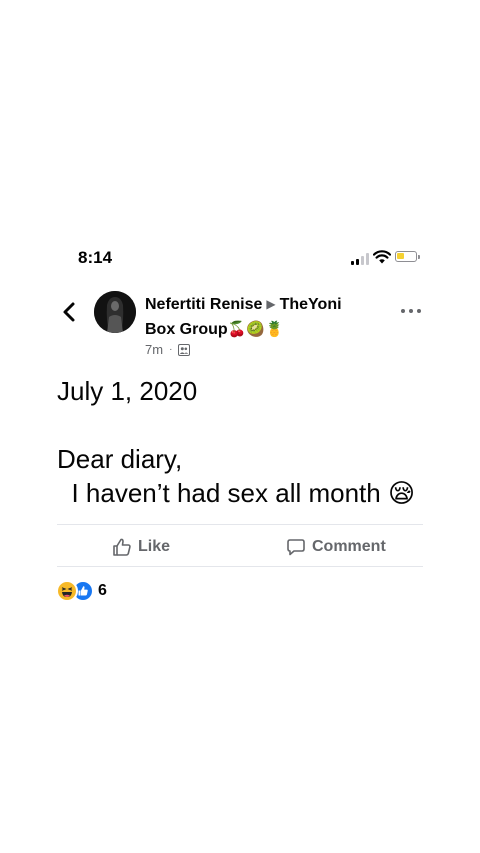 The image size is (480, 853). Describe the element at coordinates (81, 591) in the screenshot. I see `reactions-summary: 6` at that location.